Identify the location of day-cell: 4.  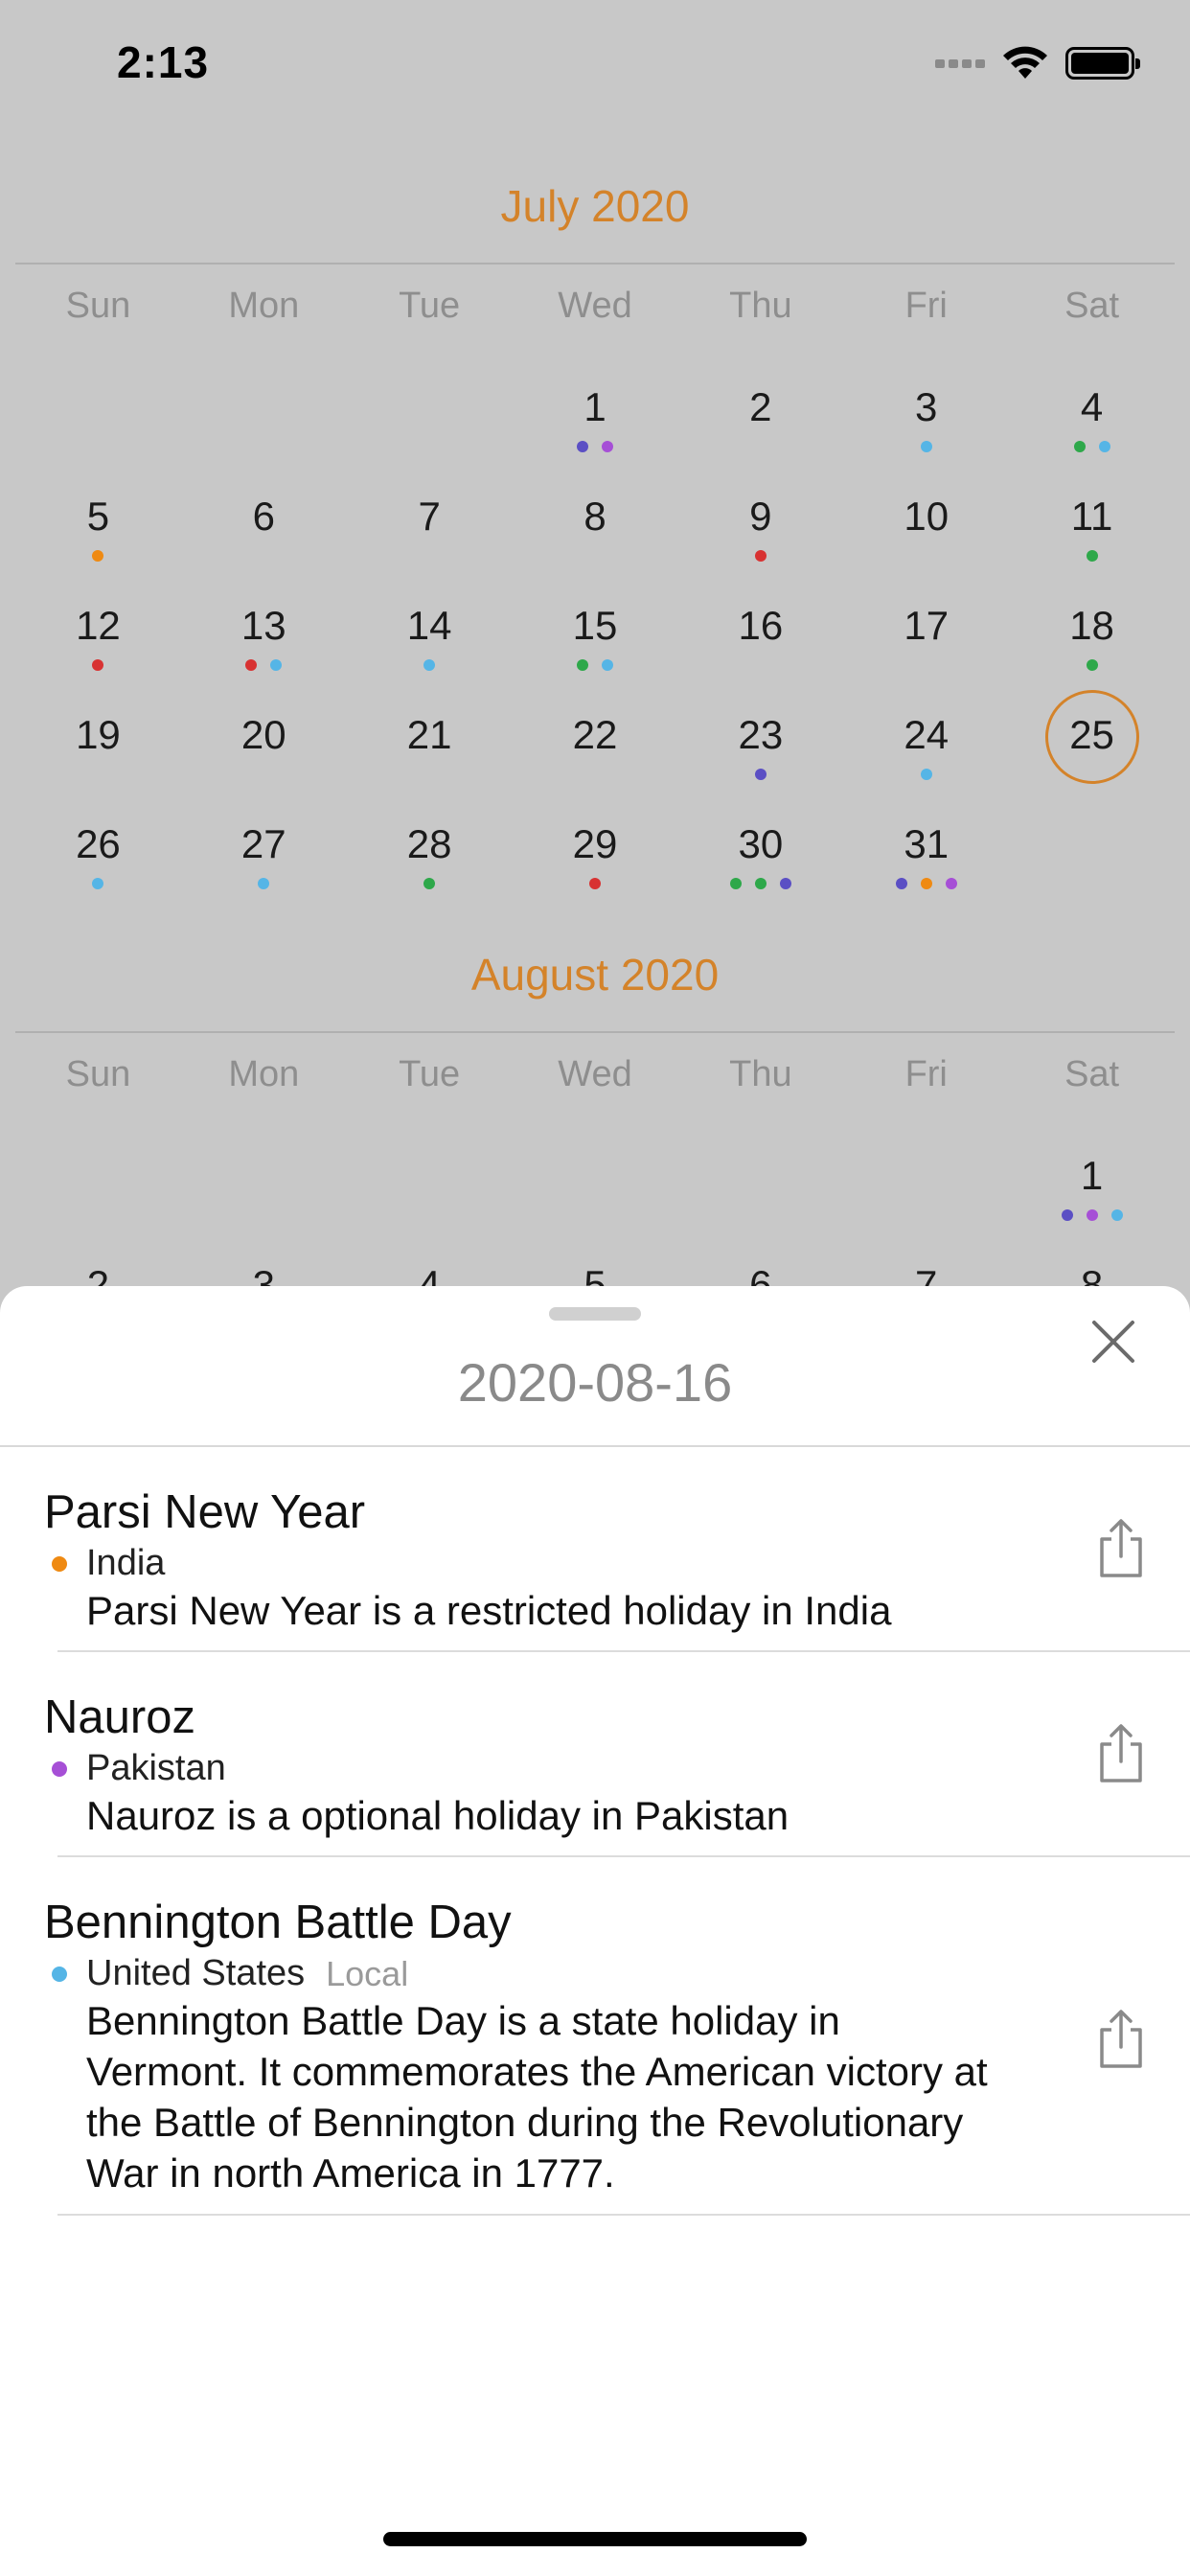
(1092, 417).